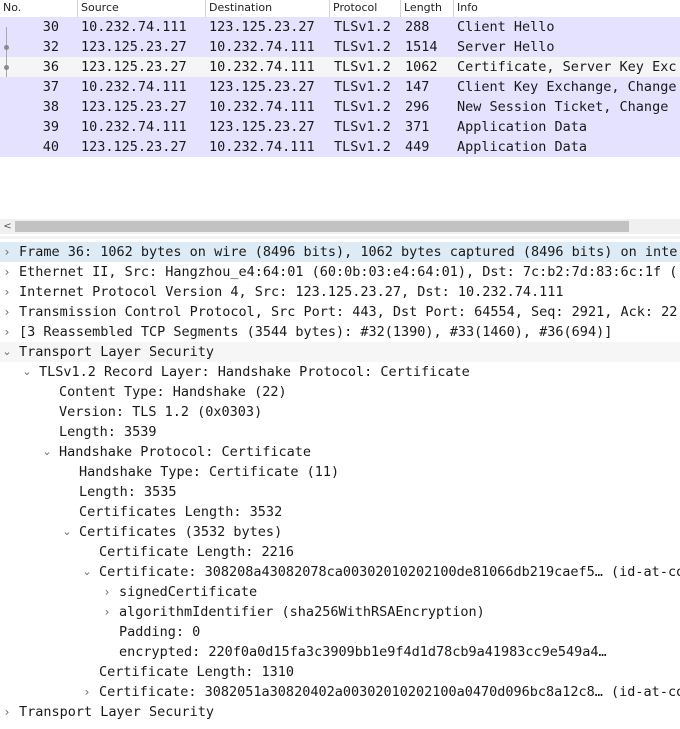  What do you see at coordinates (563, 107) in the screenshot?
I see `packet-cell-info: New Session Ticket, Change` at bounding box center [563, 107].